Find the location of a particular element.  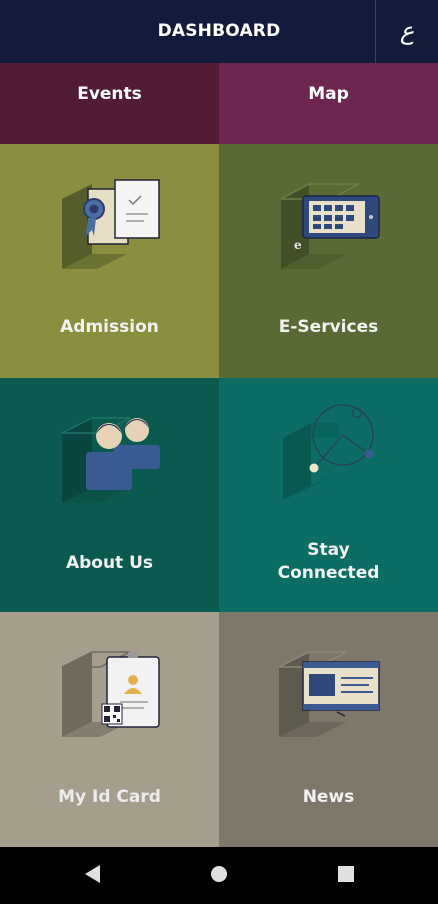

map-button: Map is located at coordinates (328, 103).